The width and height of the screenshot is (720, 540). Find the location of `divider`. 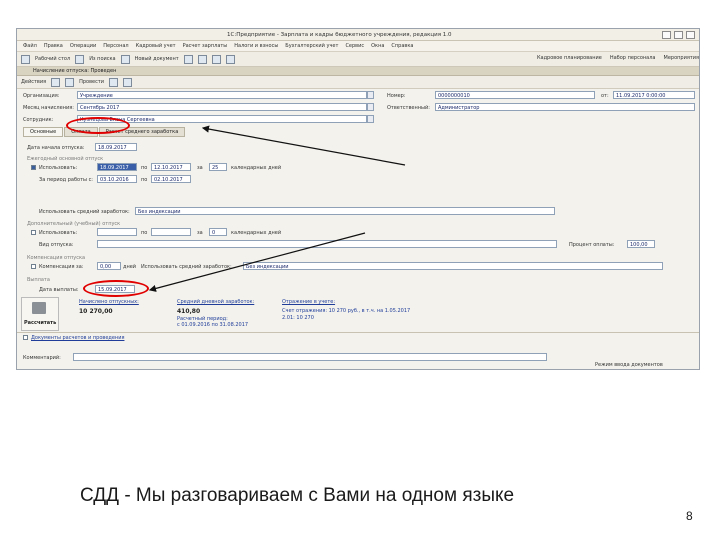

divider is located at coordinates (358, 332).